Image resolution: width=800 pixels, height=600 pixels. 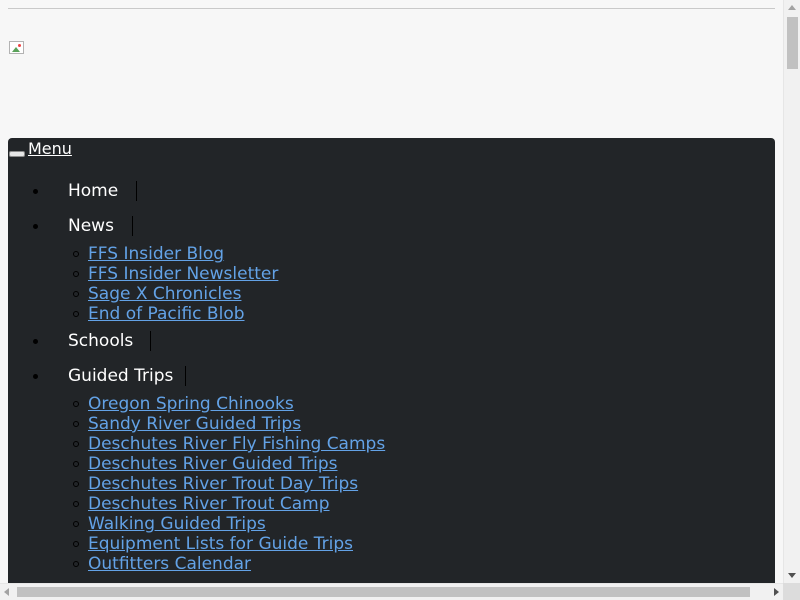 What do you see at coordinates (209, 504) in the screenshot?
I see `submenu-link: Deschutes River Trout Camp` at bounding box center [209, 504].